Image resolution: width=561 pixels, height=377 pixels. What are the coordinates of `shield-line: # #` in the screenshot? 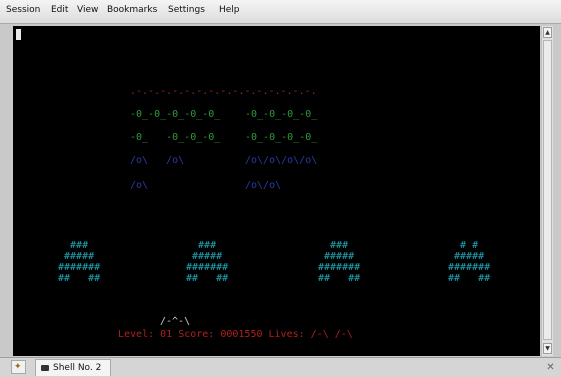 It's located at (469, 245).